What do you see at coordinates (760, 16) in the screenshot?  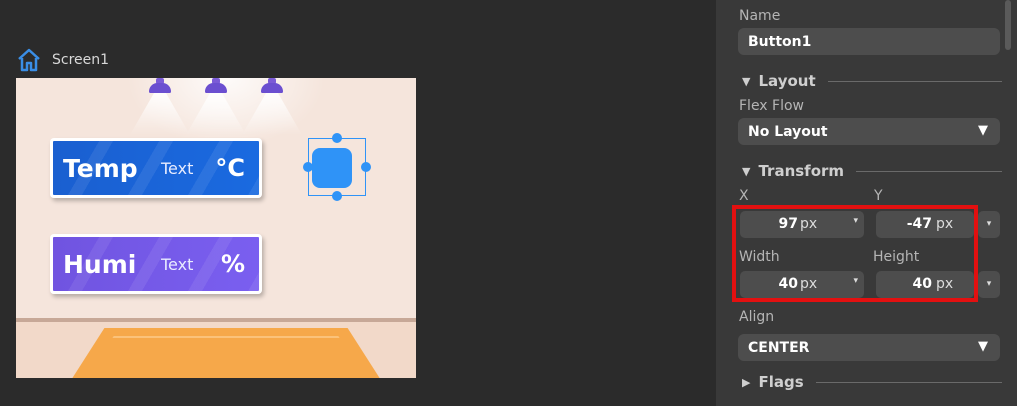 I see `name-label: Name` at bounding box center [760, 16].